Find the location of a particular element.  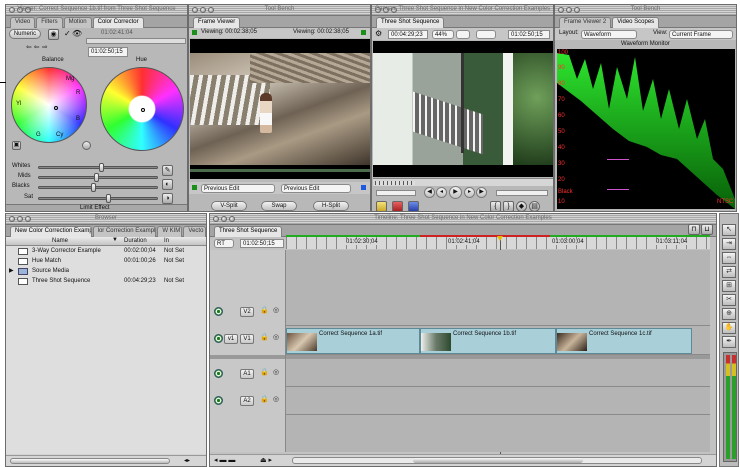

view-select: Current Frame is located at coordinates (701, 34).